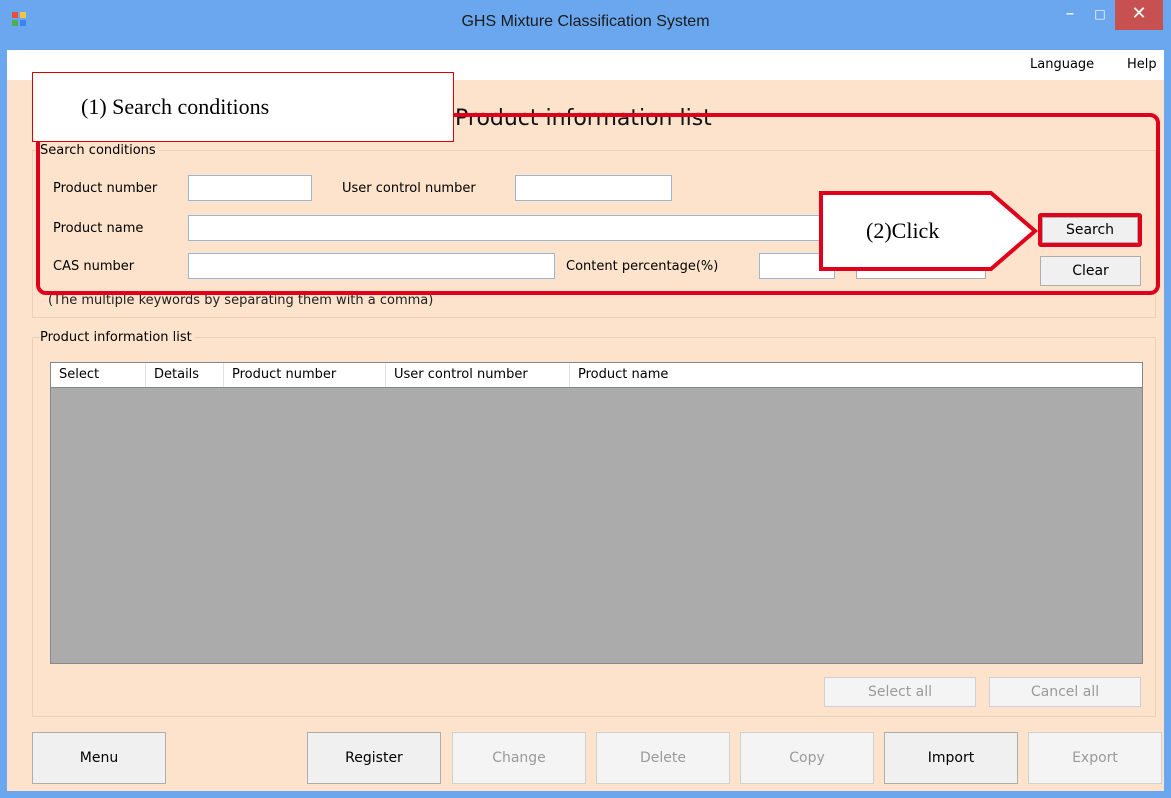 The height and width of the screenshot is (798, 1171). Describe the element at coordinates (903, 230) in the screenshot. I see `callout-click: (2)Click` at that location.